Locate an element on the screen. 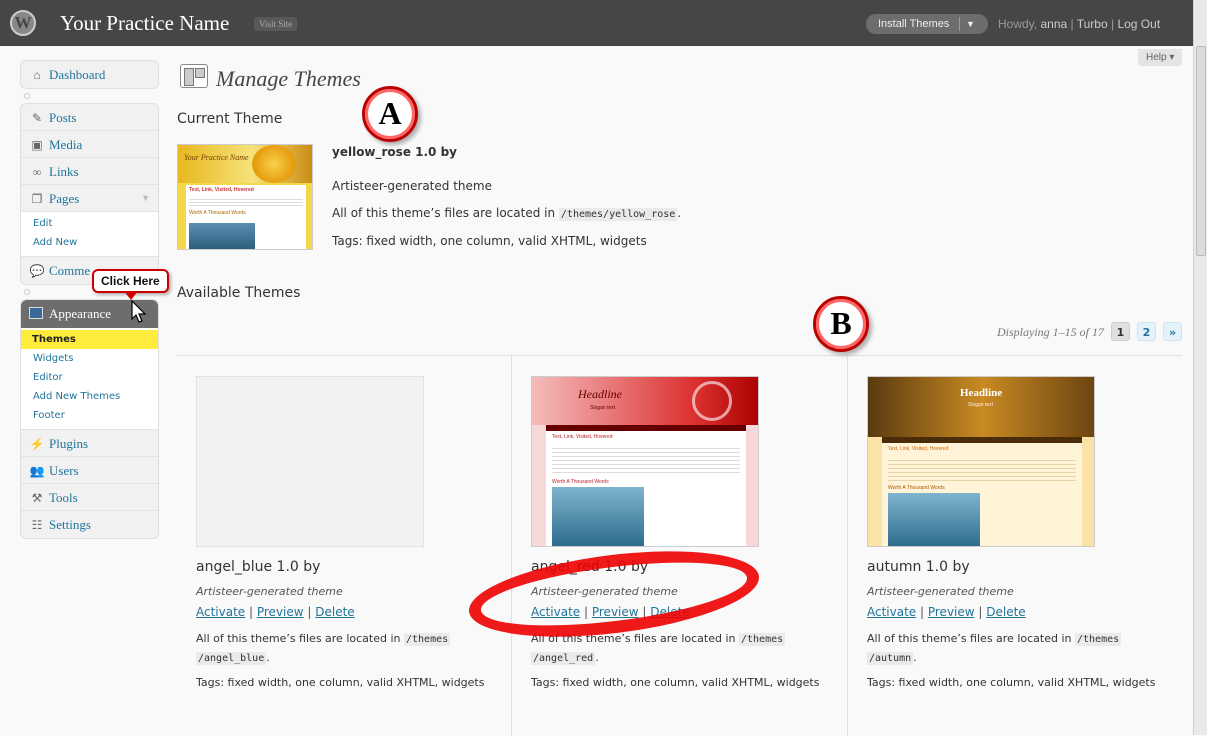 The image size is (1207, 736). page-2-button: 2 is located at coordinates (1146, 331).